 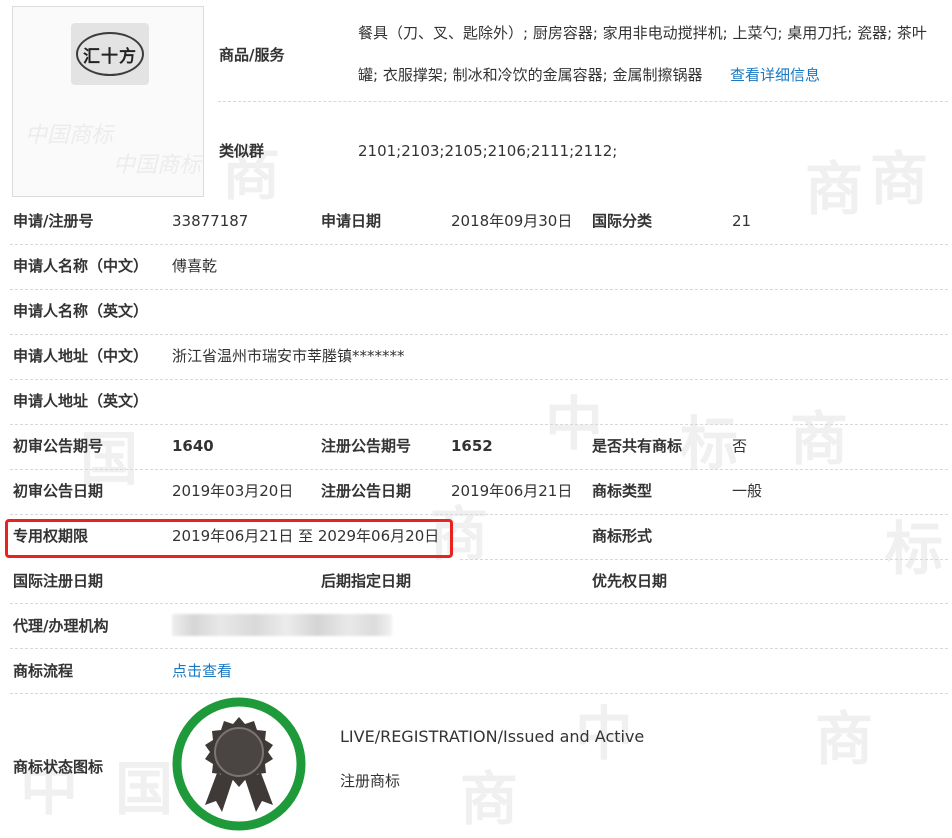 What do you see at coordinates (914, 549) in the screenshot?
I see `watermark-char: 标` at bounding box center [914, 549].